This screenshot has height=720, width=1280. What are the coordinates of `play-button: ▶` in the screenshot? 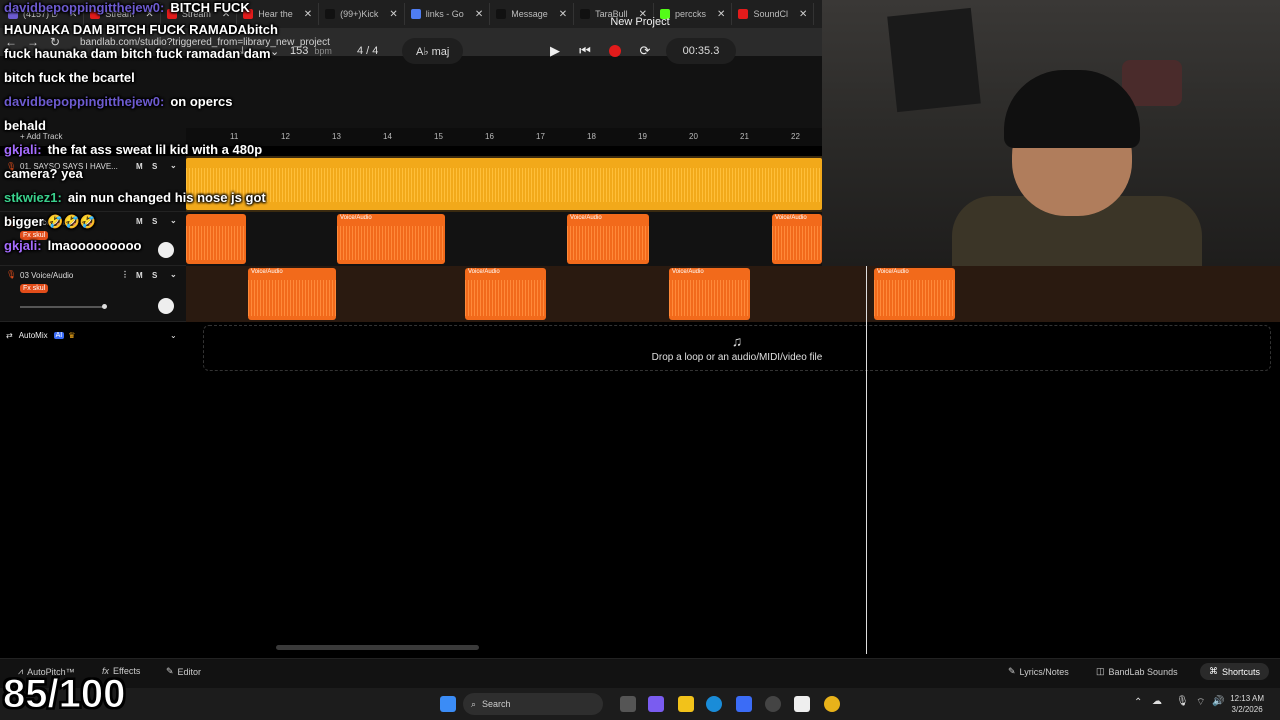 It's located at (555, 51).